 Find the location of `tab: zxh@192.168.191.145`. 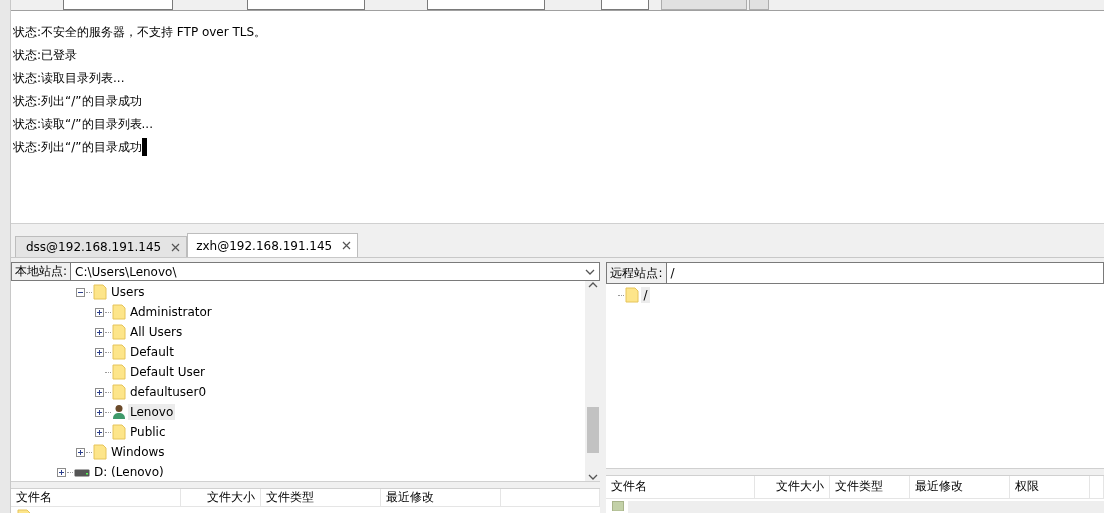

tab: zxh@192.168.191.145 is located at coordinates (273, 245).